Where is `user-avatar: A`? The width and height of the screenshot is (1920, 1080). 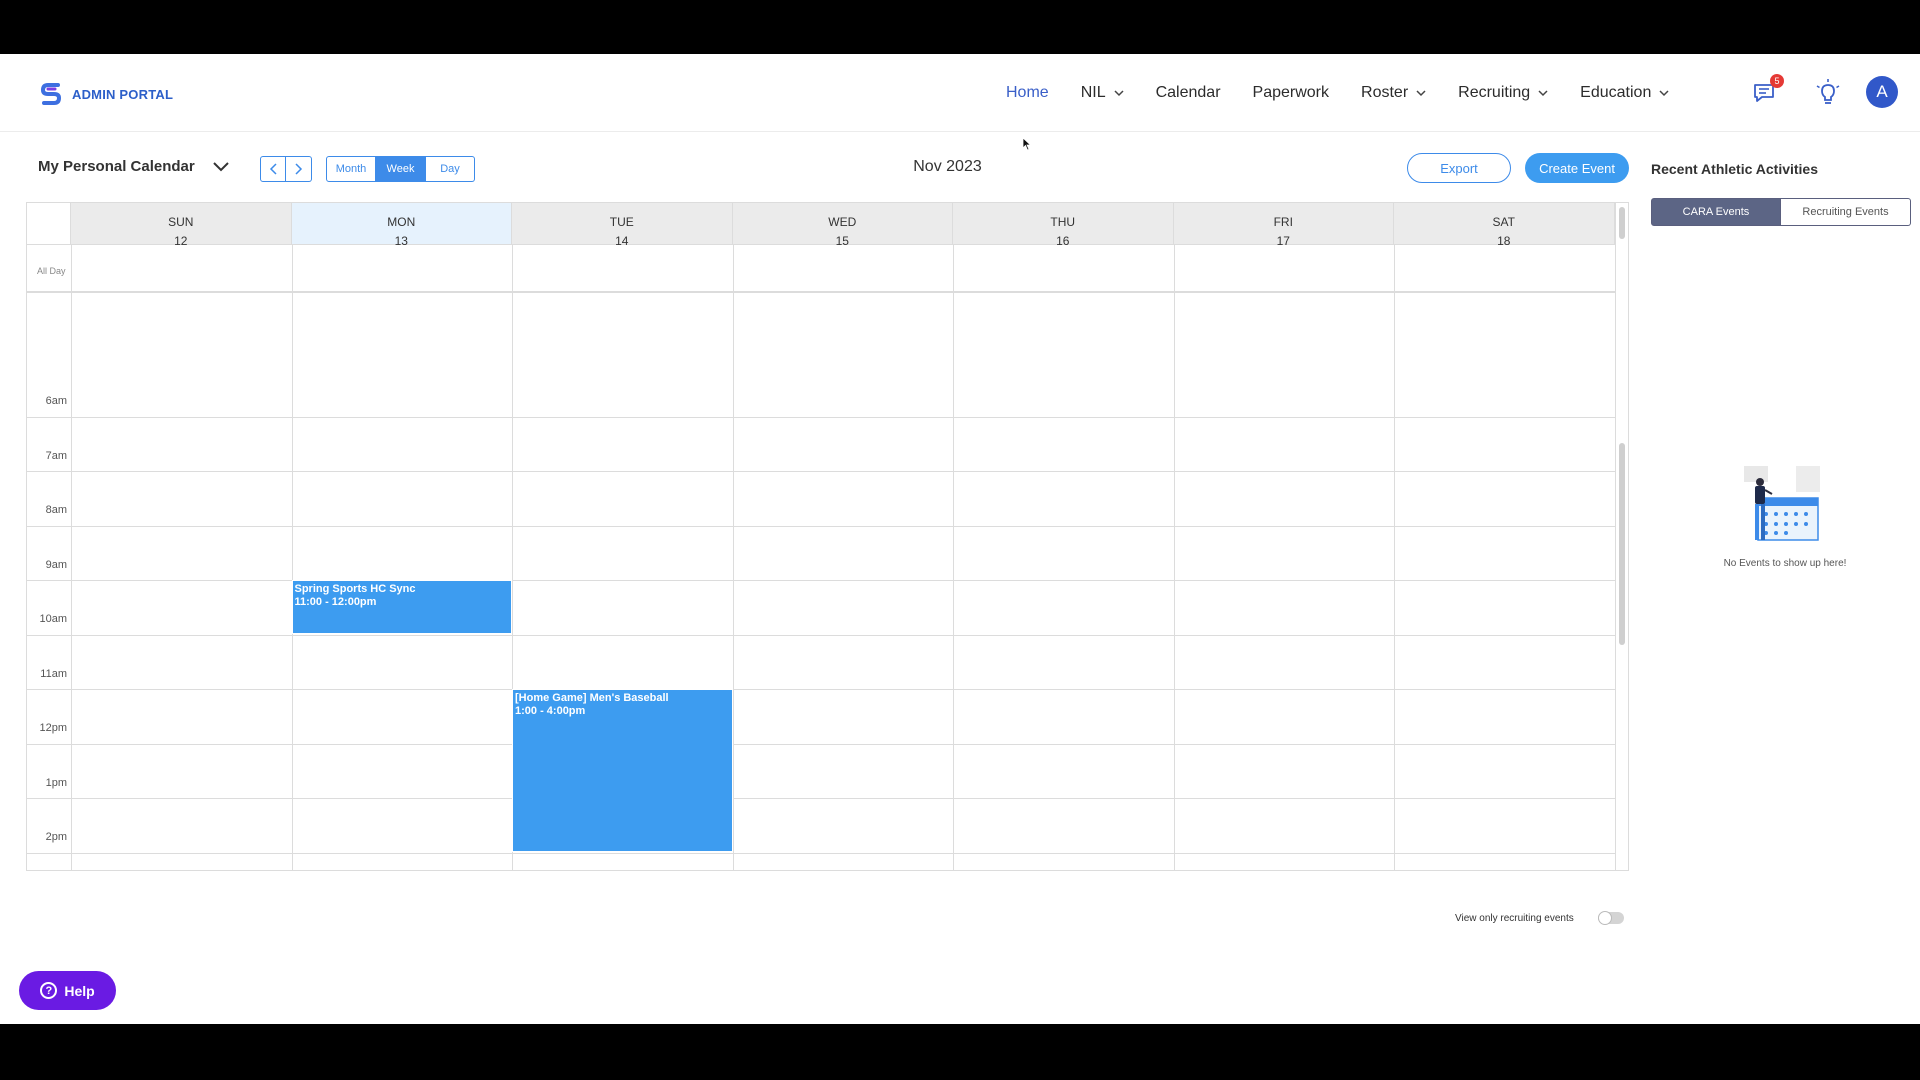 user-avatar: A is located at coordinates (1882, 92).